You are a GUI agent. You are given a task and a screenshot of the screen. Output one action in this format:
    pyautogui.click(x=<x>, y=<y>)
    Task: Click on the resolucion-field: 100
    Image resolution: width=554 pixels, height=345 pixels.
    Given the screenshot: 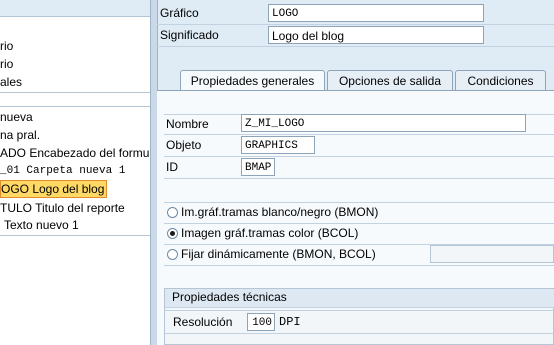 What is the action you would take?
    pyautogui.click(x=261, y=322)
    